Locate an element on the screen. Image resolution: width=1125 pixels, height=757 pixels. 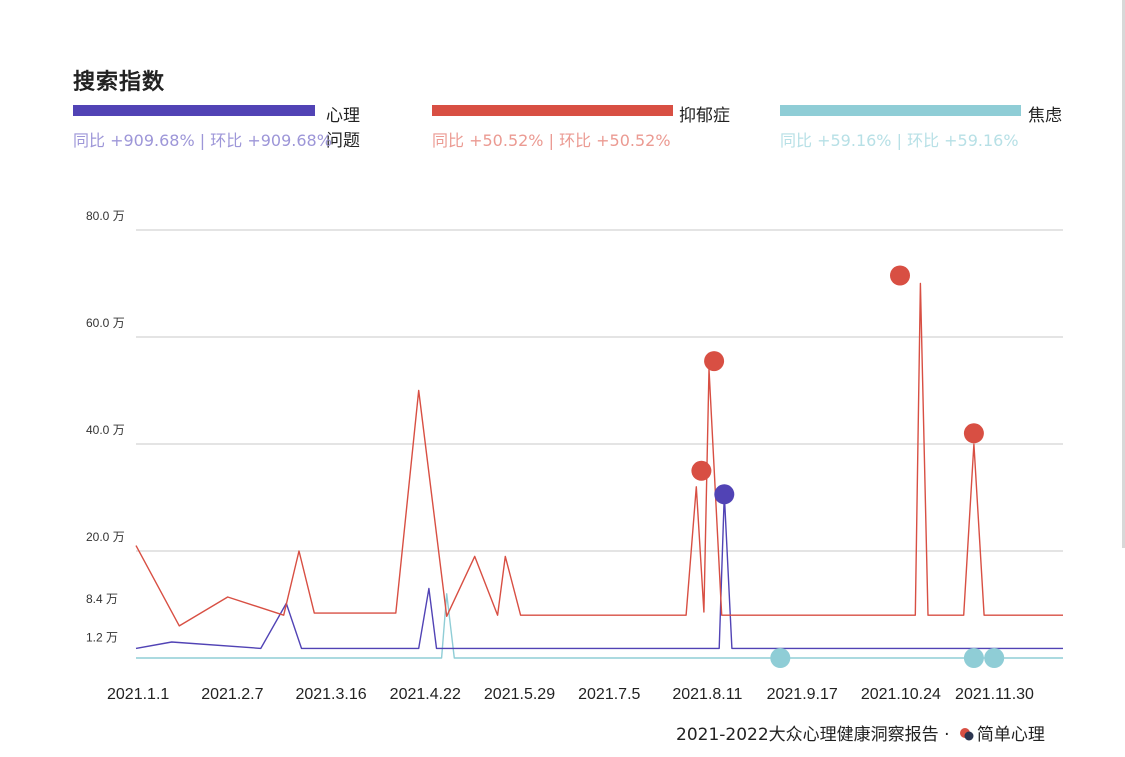
x-tick-label: 2021.3.16 is located at coordinates (330, 694).